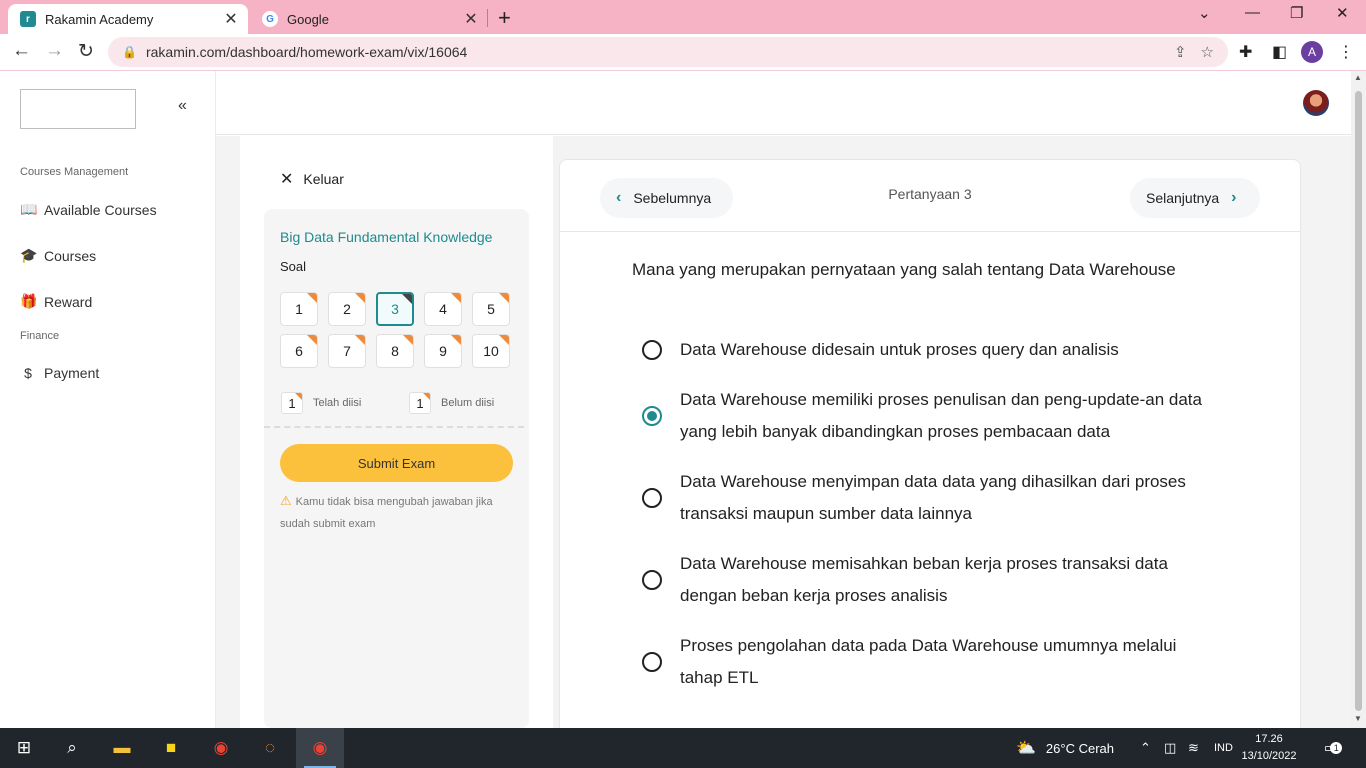 The height and width of the screenshot is (768, 1366). I want to click on question-button-1: 1, so click(299, 309).